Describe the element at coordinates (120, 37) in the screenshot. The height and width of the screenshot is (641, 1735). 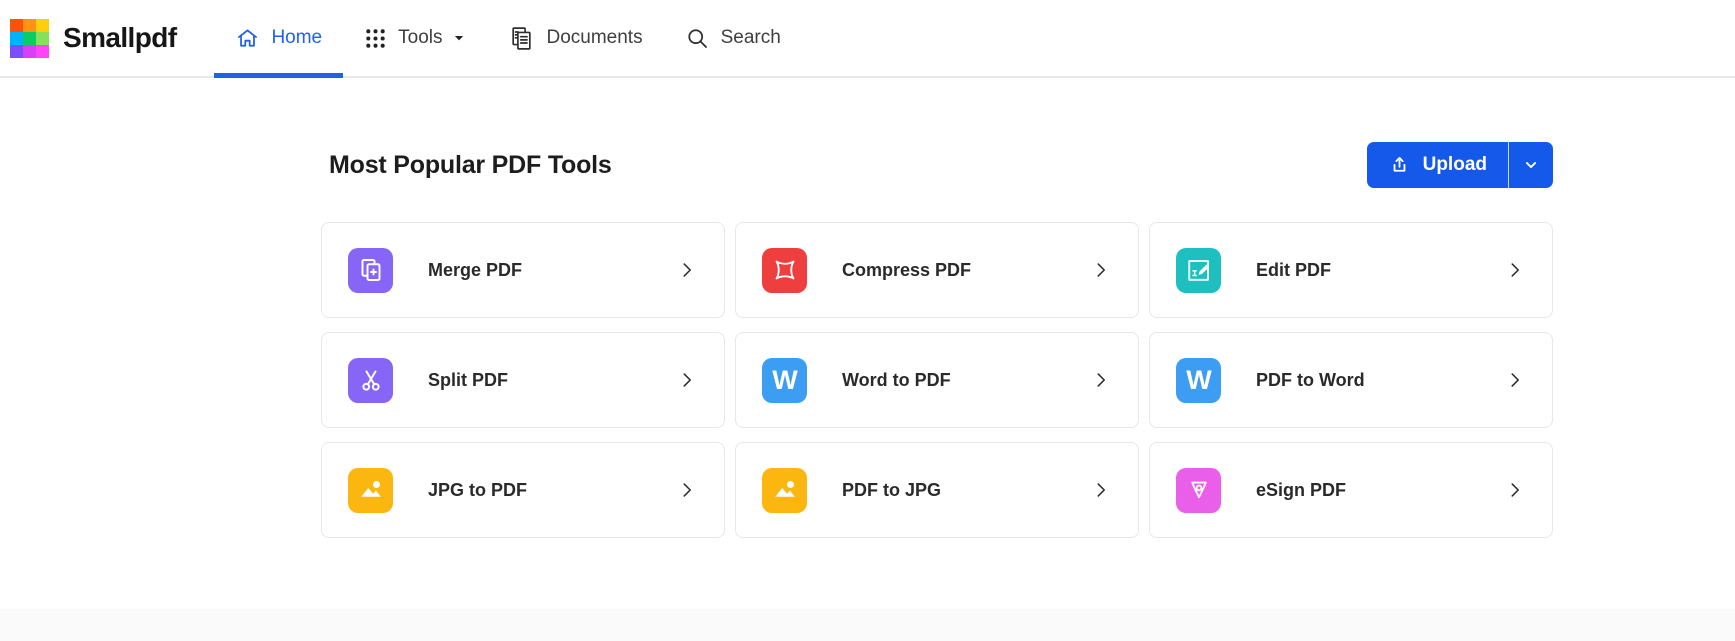
I see `brand-name: Smallpdf` at that location.